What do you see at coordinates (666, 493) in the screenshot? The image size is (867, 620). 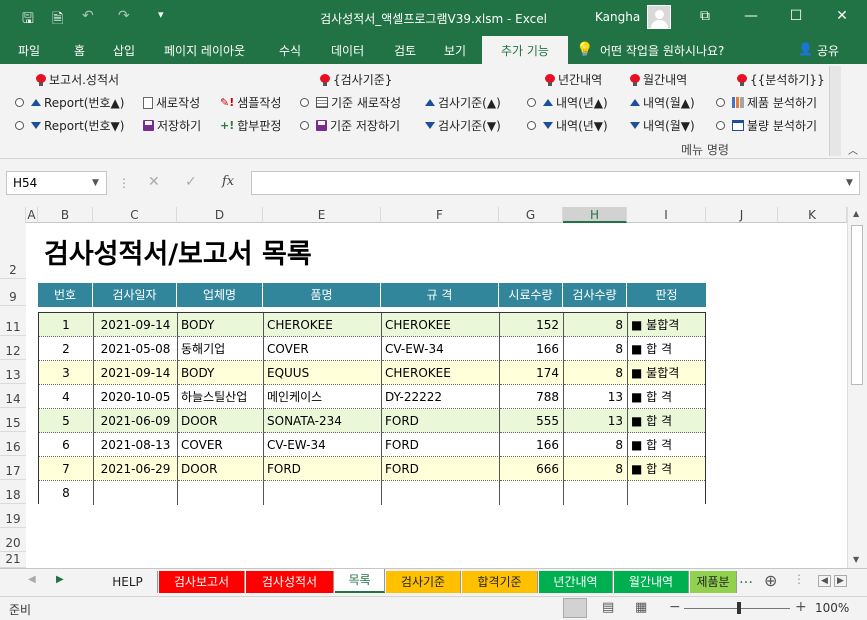 I see `cell-result` at bounding box center [666, 493].